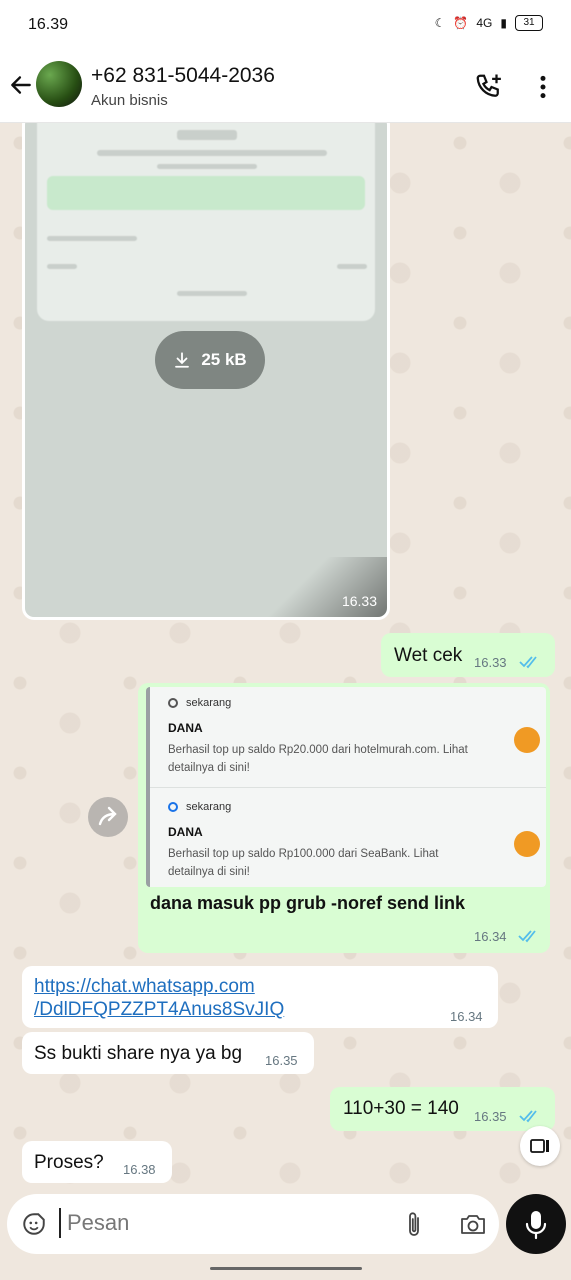 Image resolution: width=571 pixels, height=1280 pixels. I want to click on more-options-icon, so click(543, 87).